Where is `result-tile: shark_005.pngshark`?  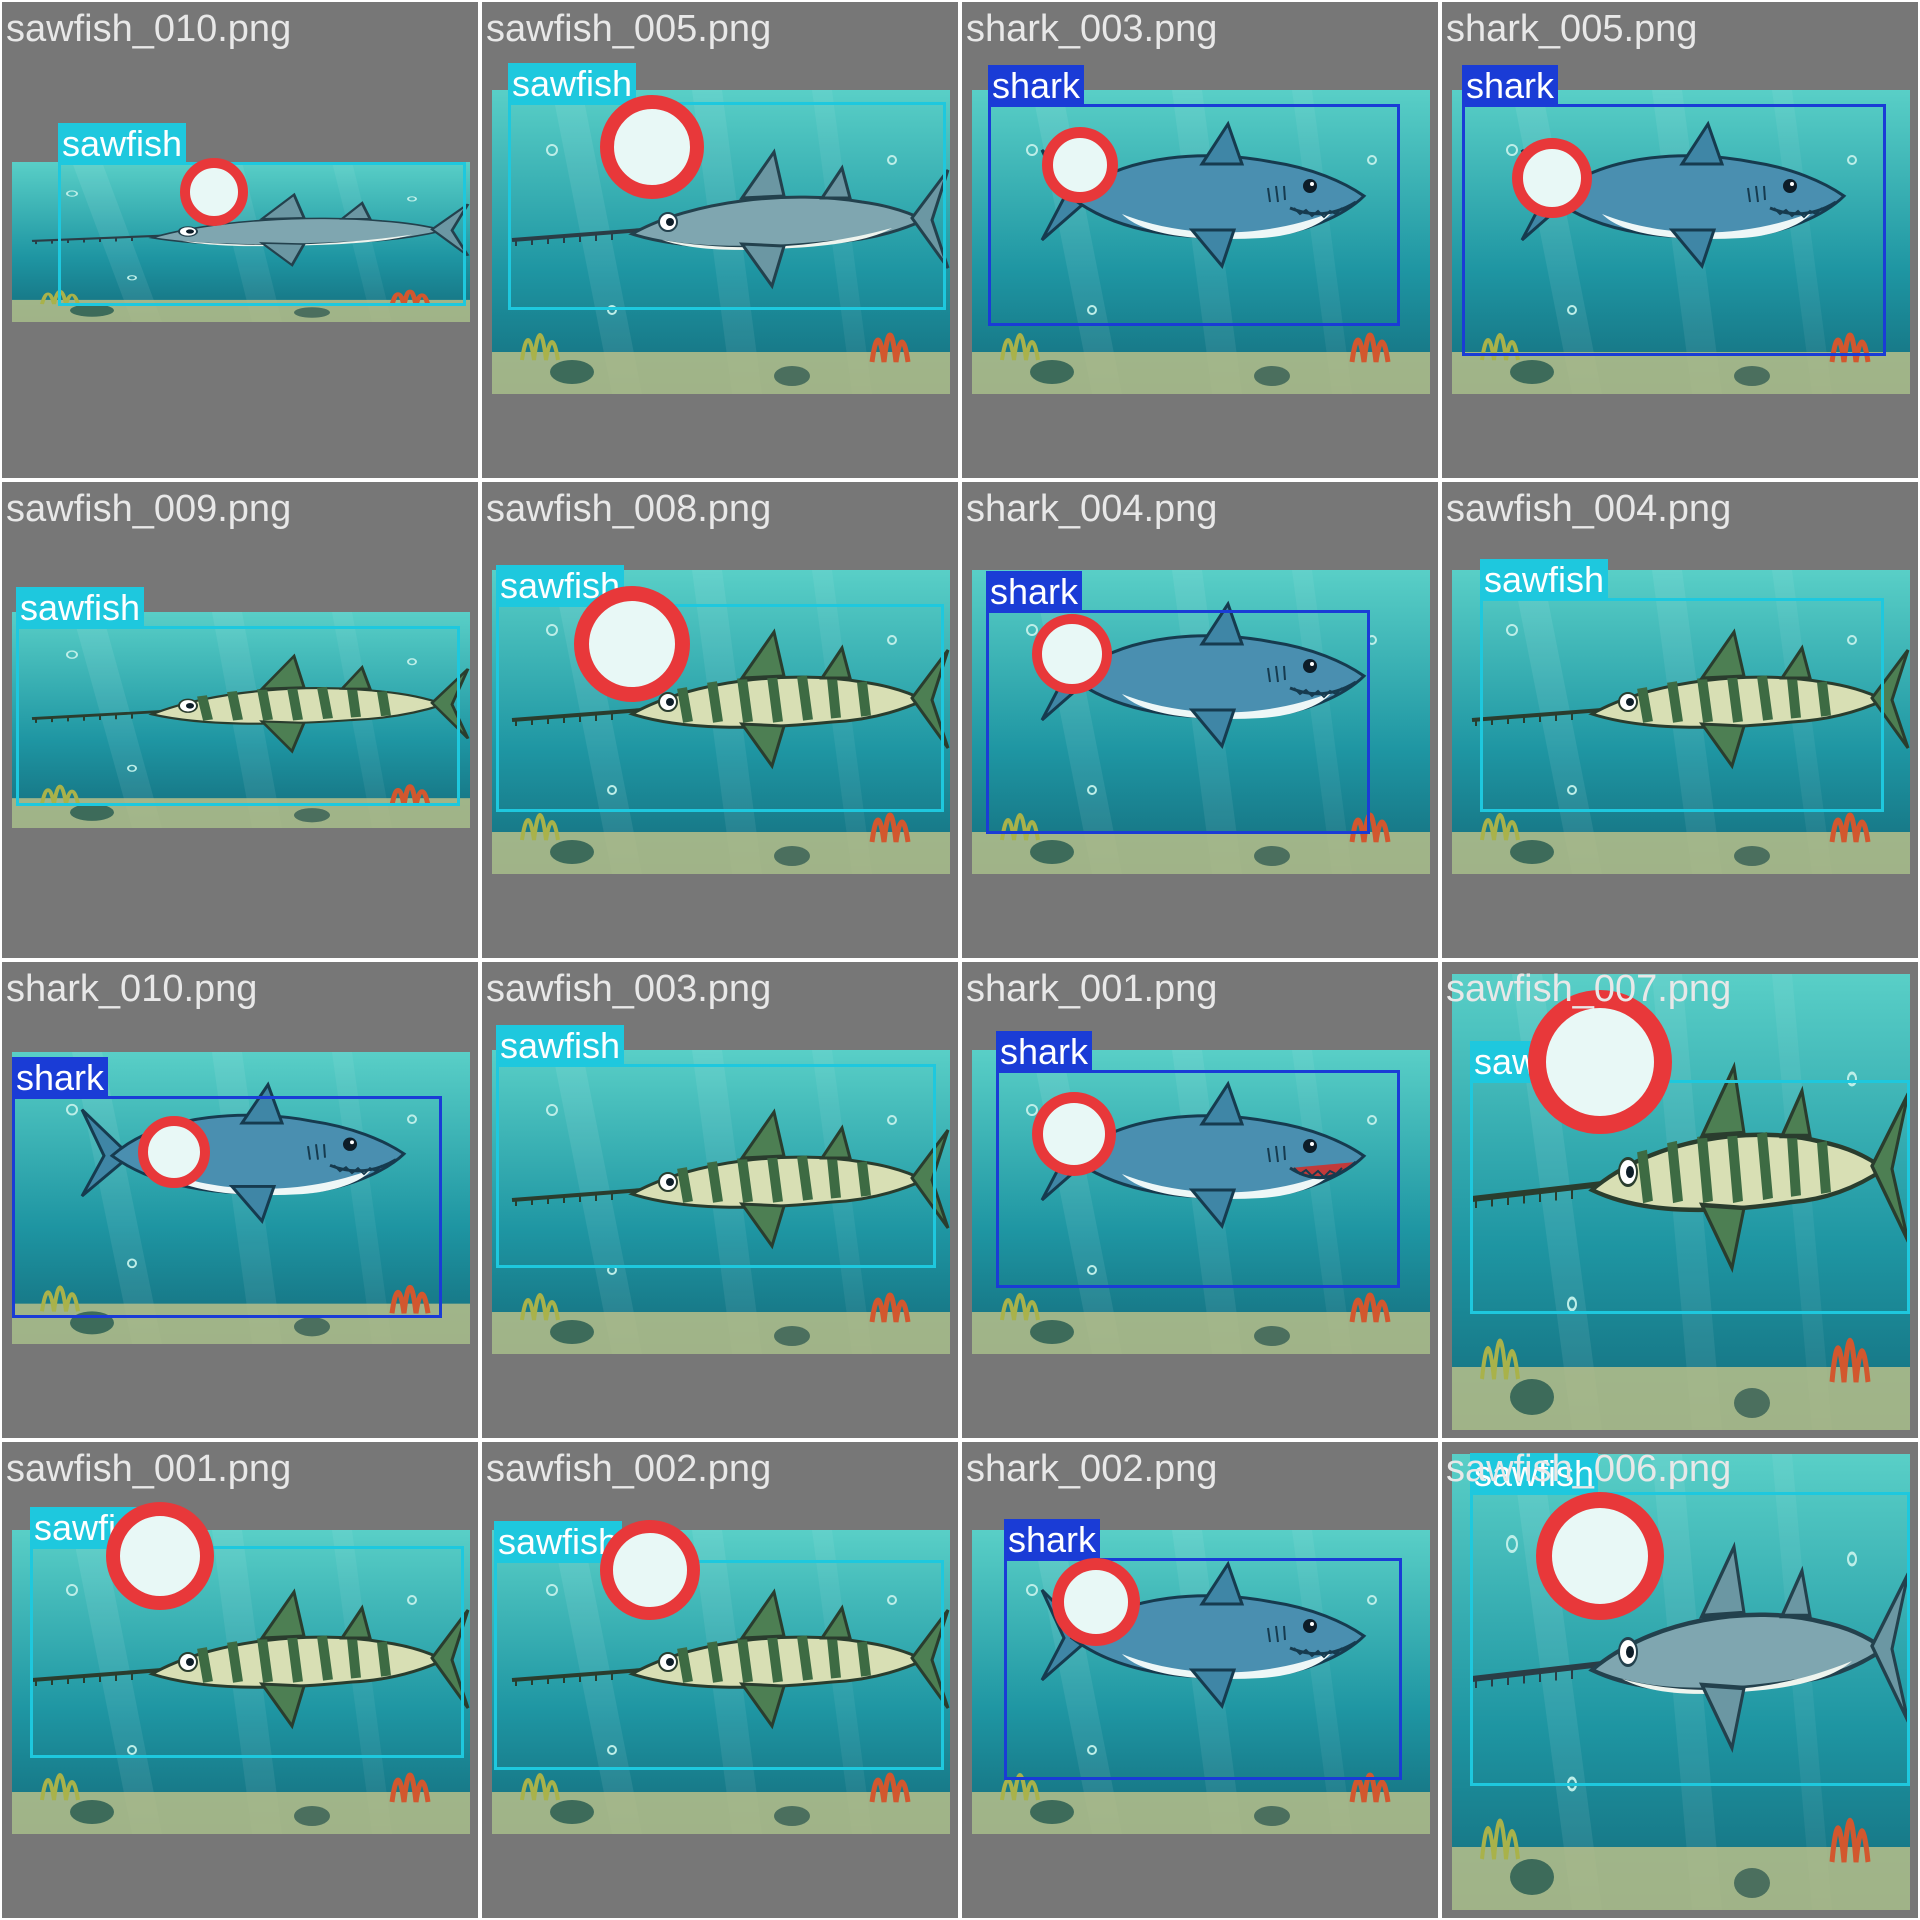 result-tile: shark_005.pngshark is located at coordinates (1680, 240).